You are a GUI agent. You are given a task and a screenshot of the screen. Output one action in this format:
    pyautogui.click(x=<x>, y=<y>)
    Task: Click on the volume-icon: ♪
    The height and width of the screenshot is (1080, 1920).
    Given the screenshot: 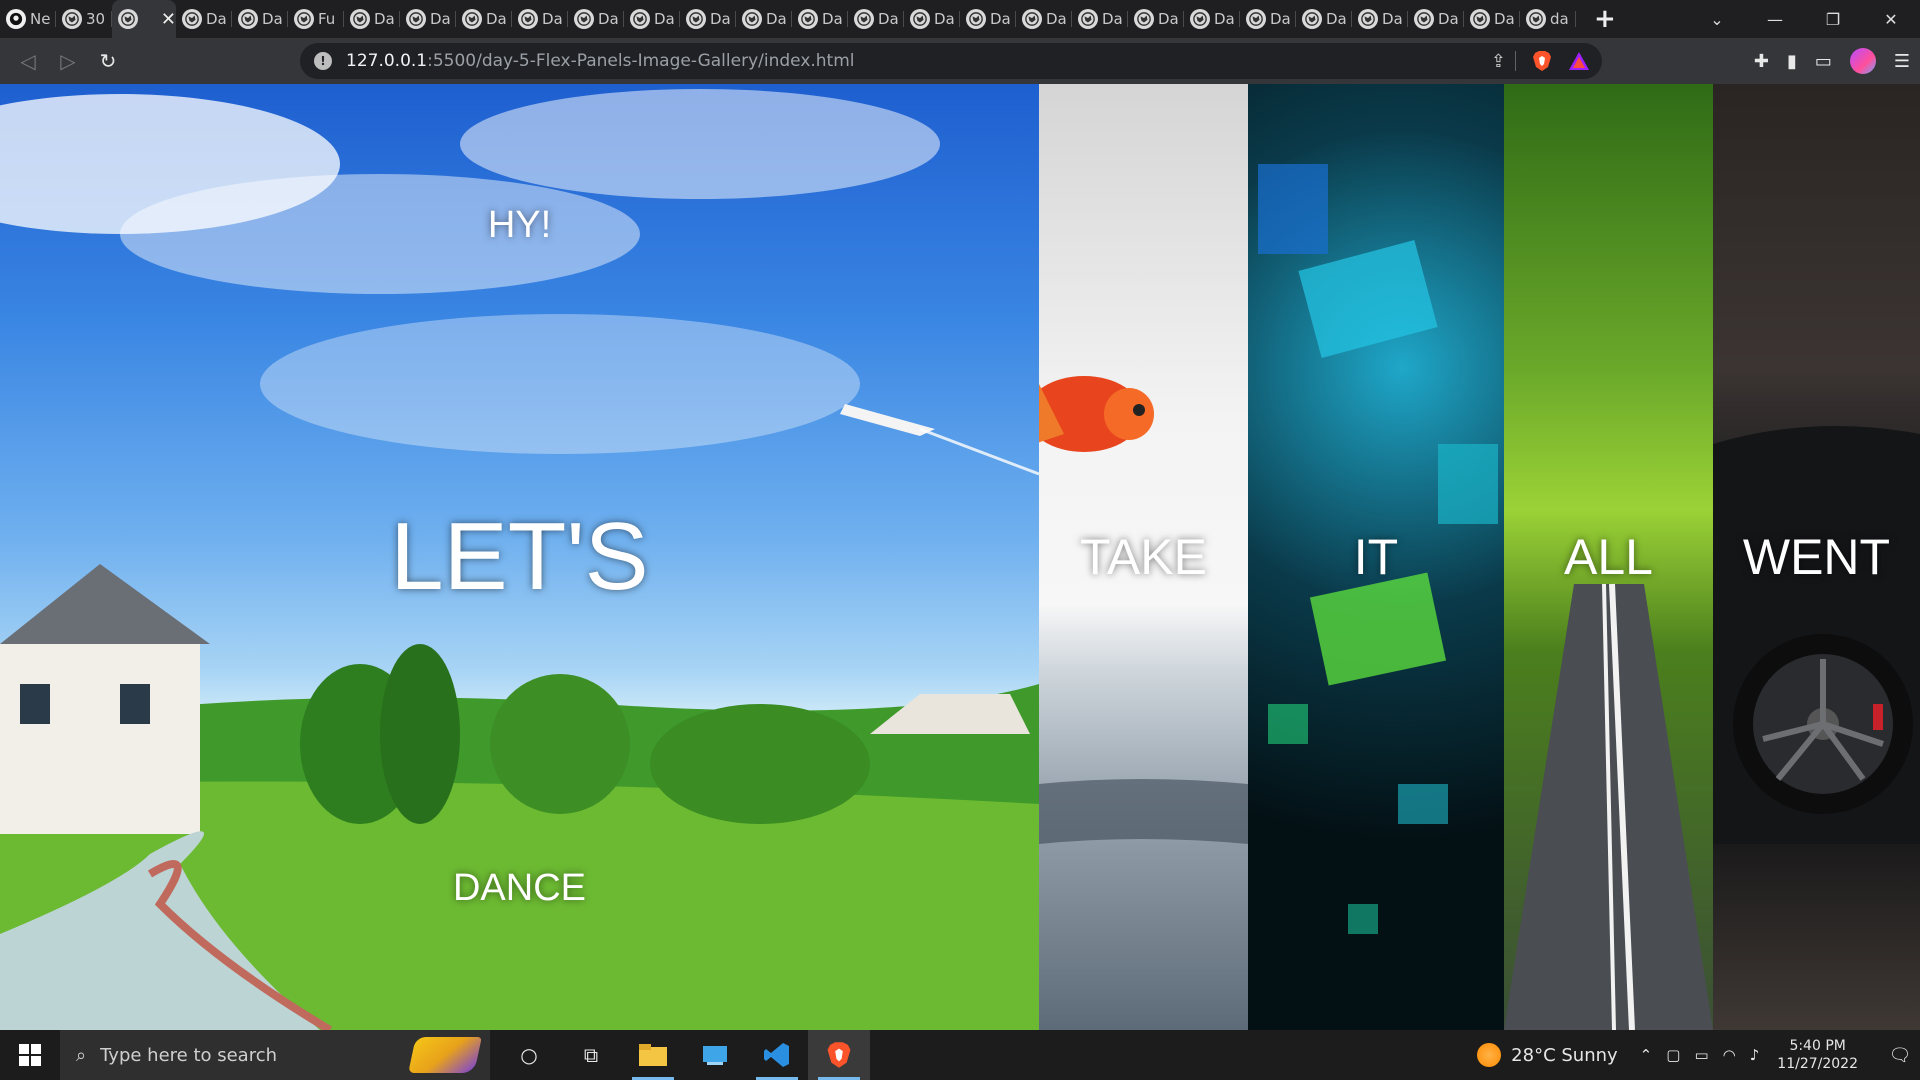 What is the action you would take?
    pyautogui.click(x=1755, y=1055)
    